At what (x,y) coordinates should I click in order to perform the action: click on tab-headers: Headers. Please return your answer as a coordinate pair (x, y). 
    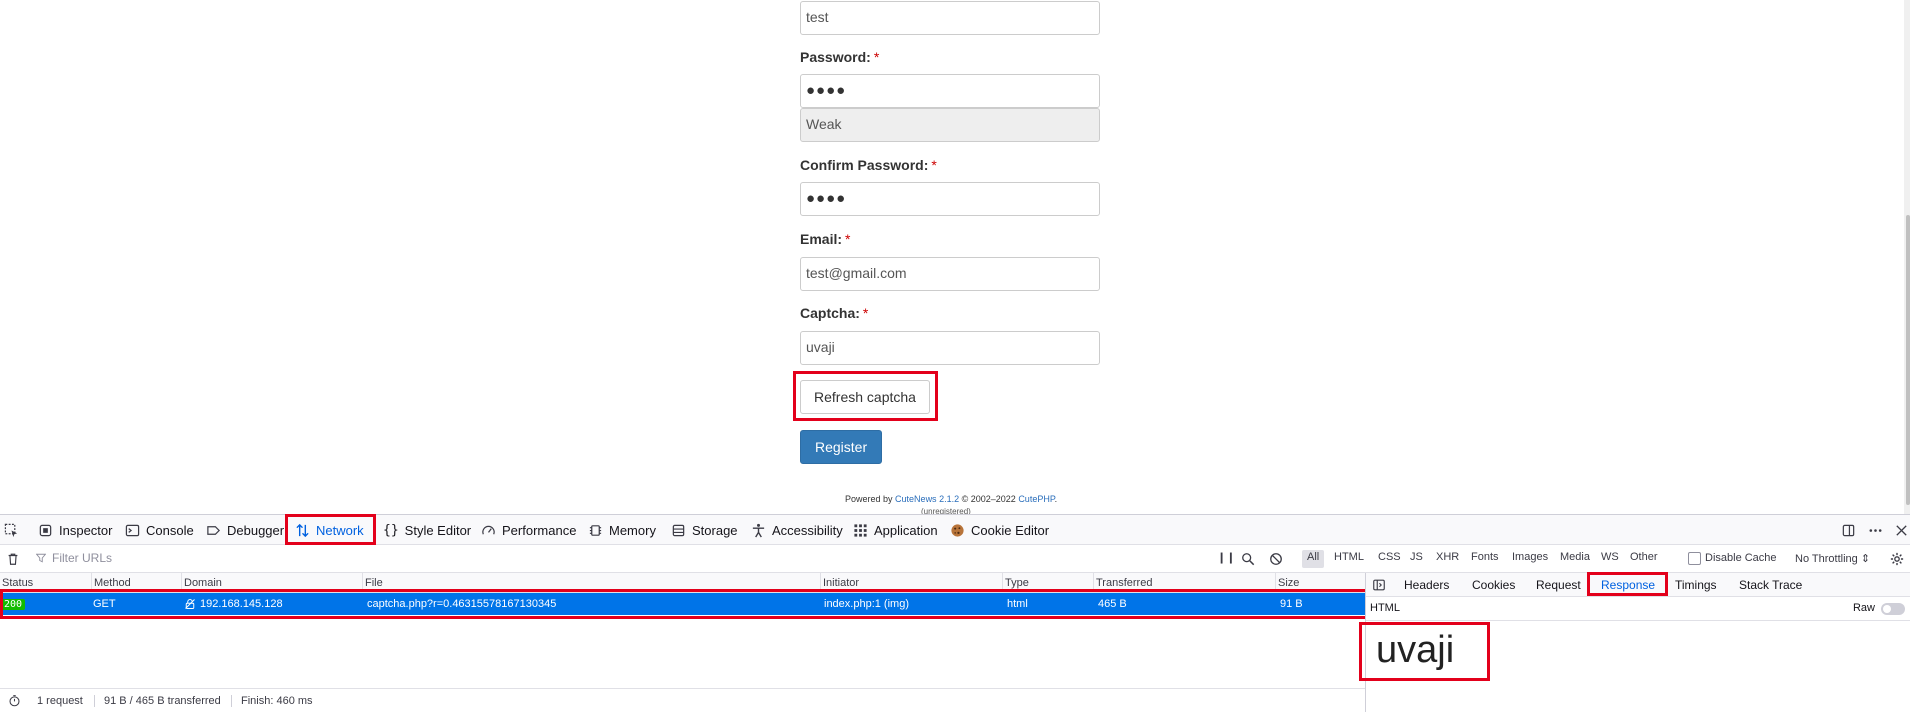
    Looking at the image, I should click on (1426, 585).